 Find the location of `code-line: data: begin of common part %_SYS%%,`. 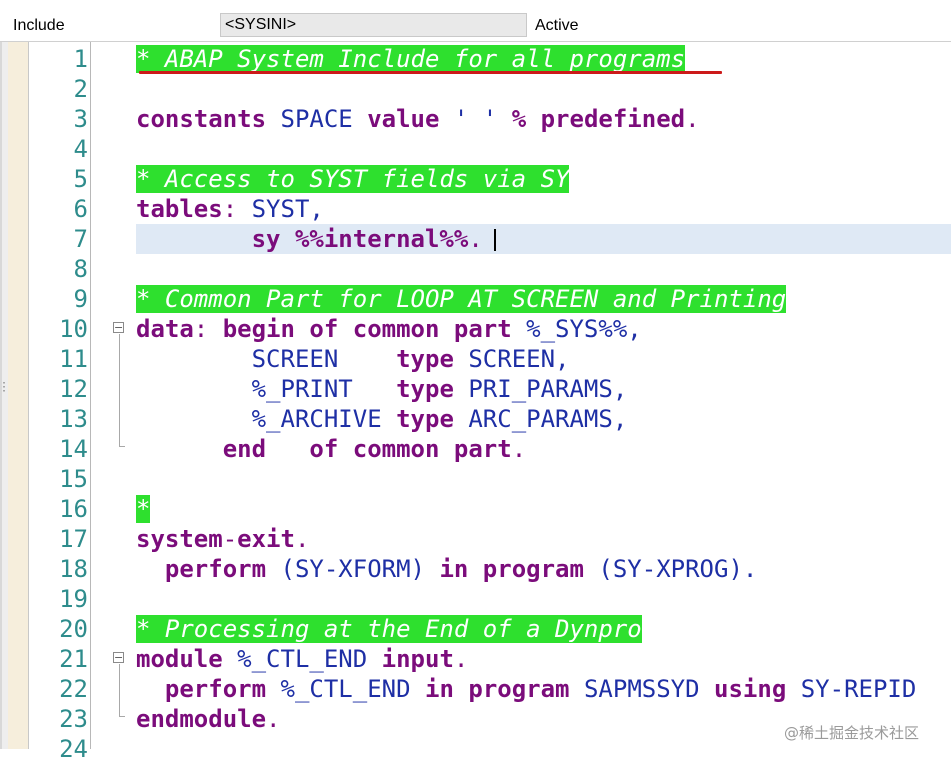

code-line: data: begin of common part %_SYS%%, is located at coordinates (389, 329).